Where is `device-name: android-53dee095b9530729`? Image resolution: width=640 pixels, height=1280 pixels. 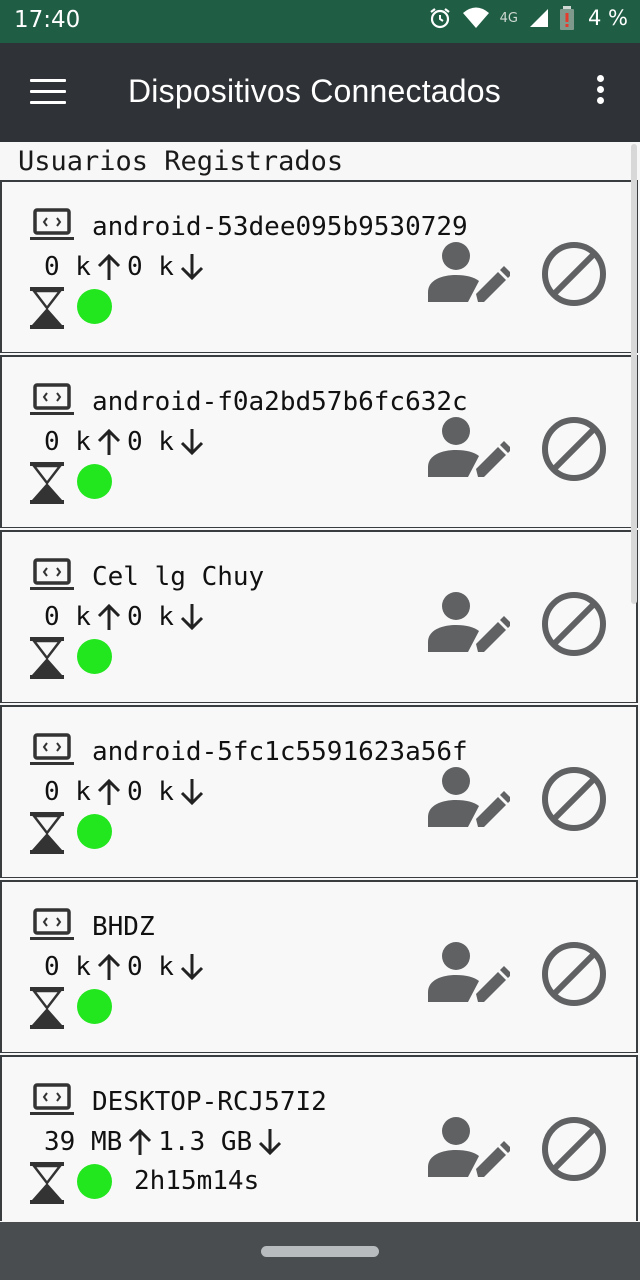 device-name: android-53dee095b9530729 is located at coordinates (280, 227).